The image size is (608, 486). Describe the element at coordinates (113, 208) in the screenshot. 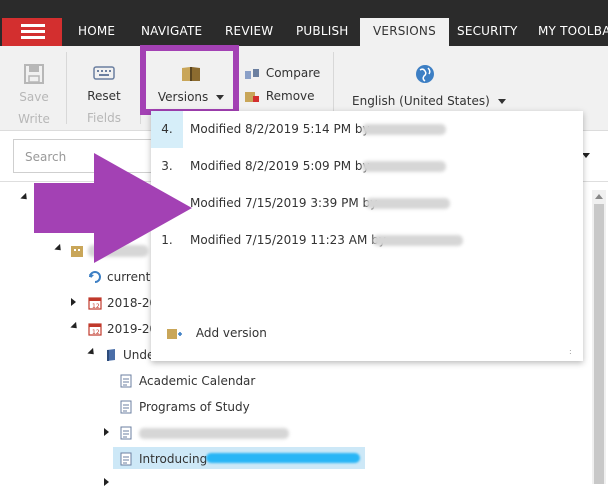

I see `annotation-arrow` at that location.